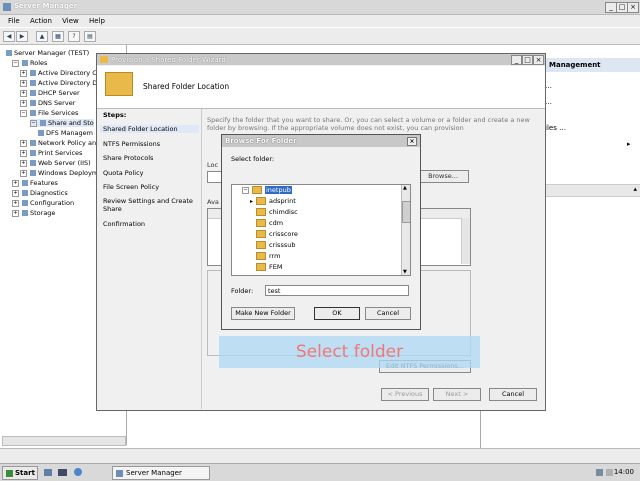 Image resolution: width=640 pixels, height=481 pixels. I want to click on folder-node: cdm, so click(269, 223).